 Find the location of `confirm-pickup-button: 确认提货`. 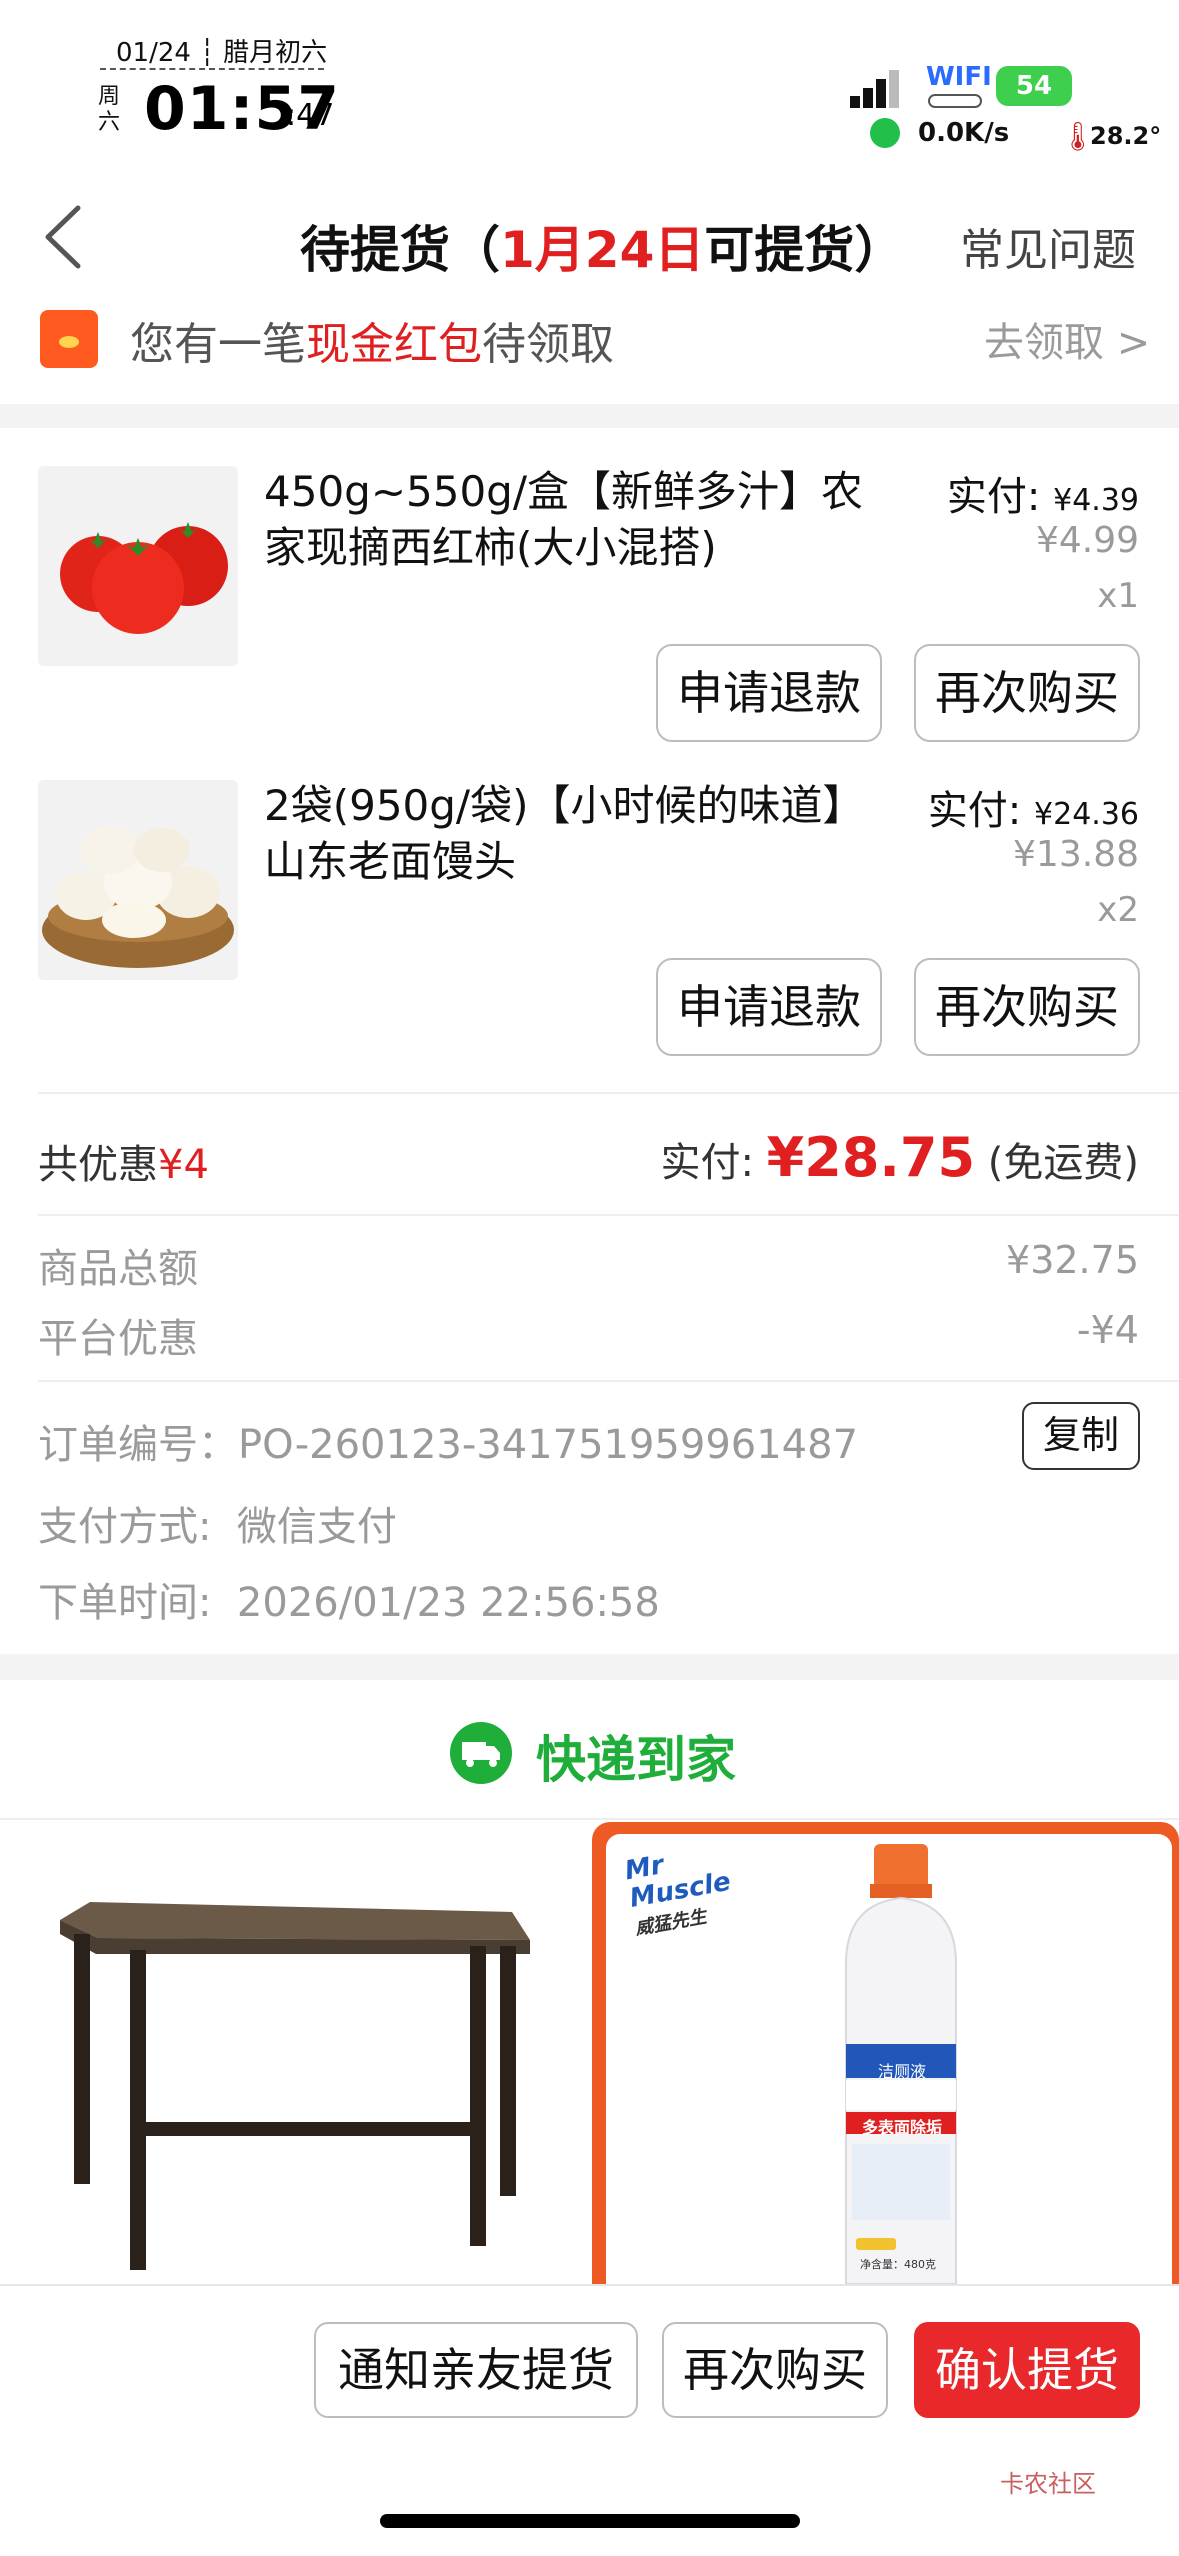

confirm-pickup-button: 确认提货 is located at coordinates (1027, 2370).